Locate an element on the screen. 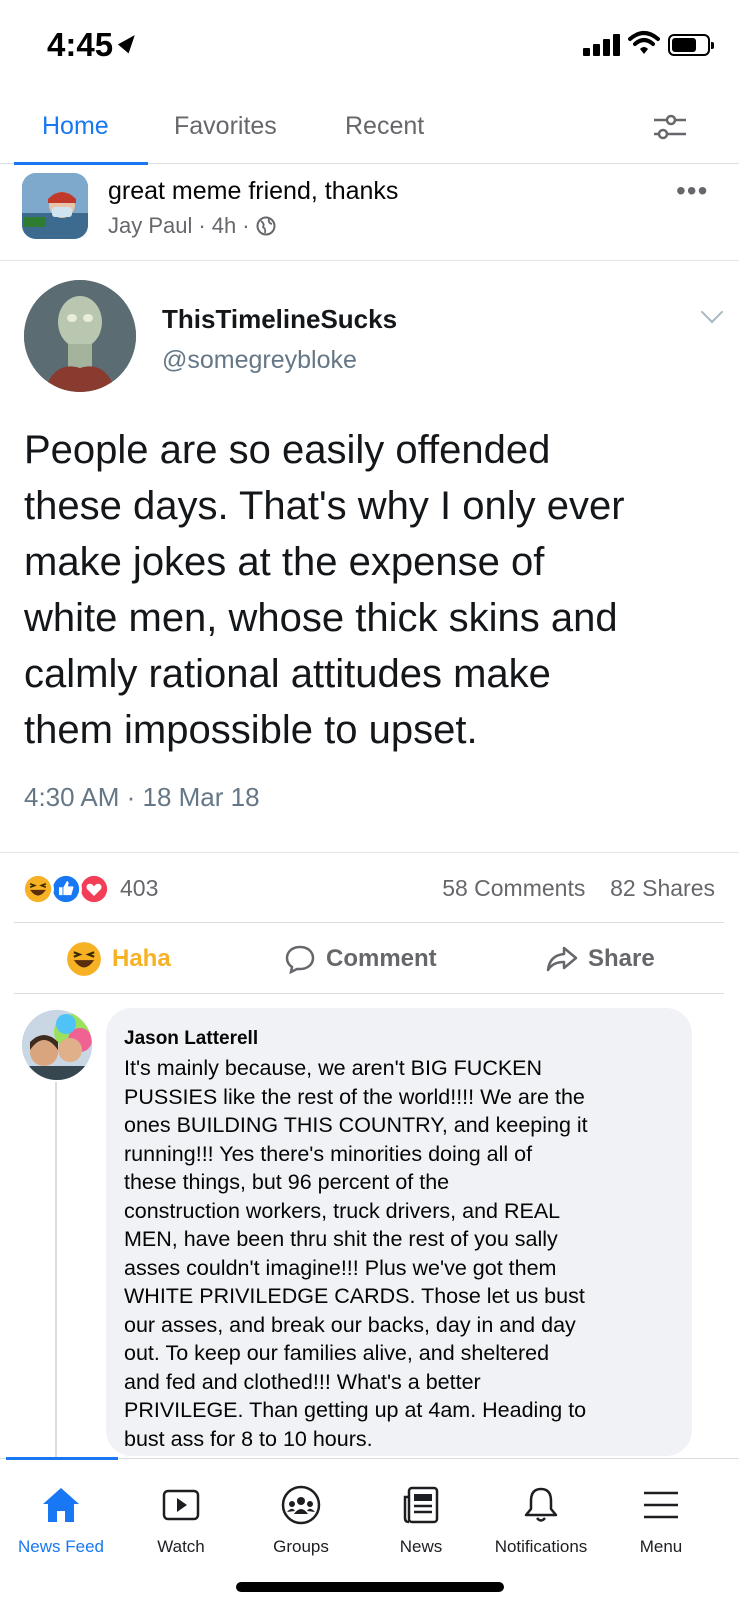 This screenshot has height=1600, width=739. nav-news: News is located at coordinates (421, 1509).